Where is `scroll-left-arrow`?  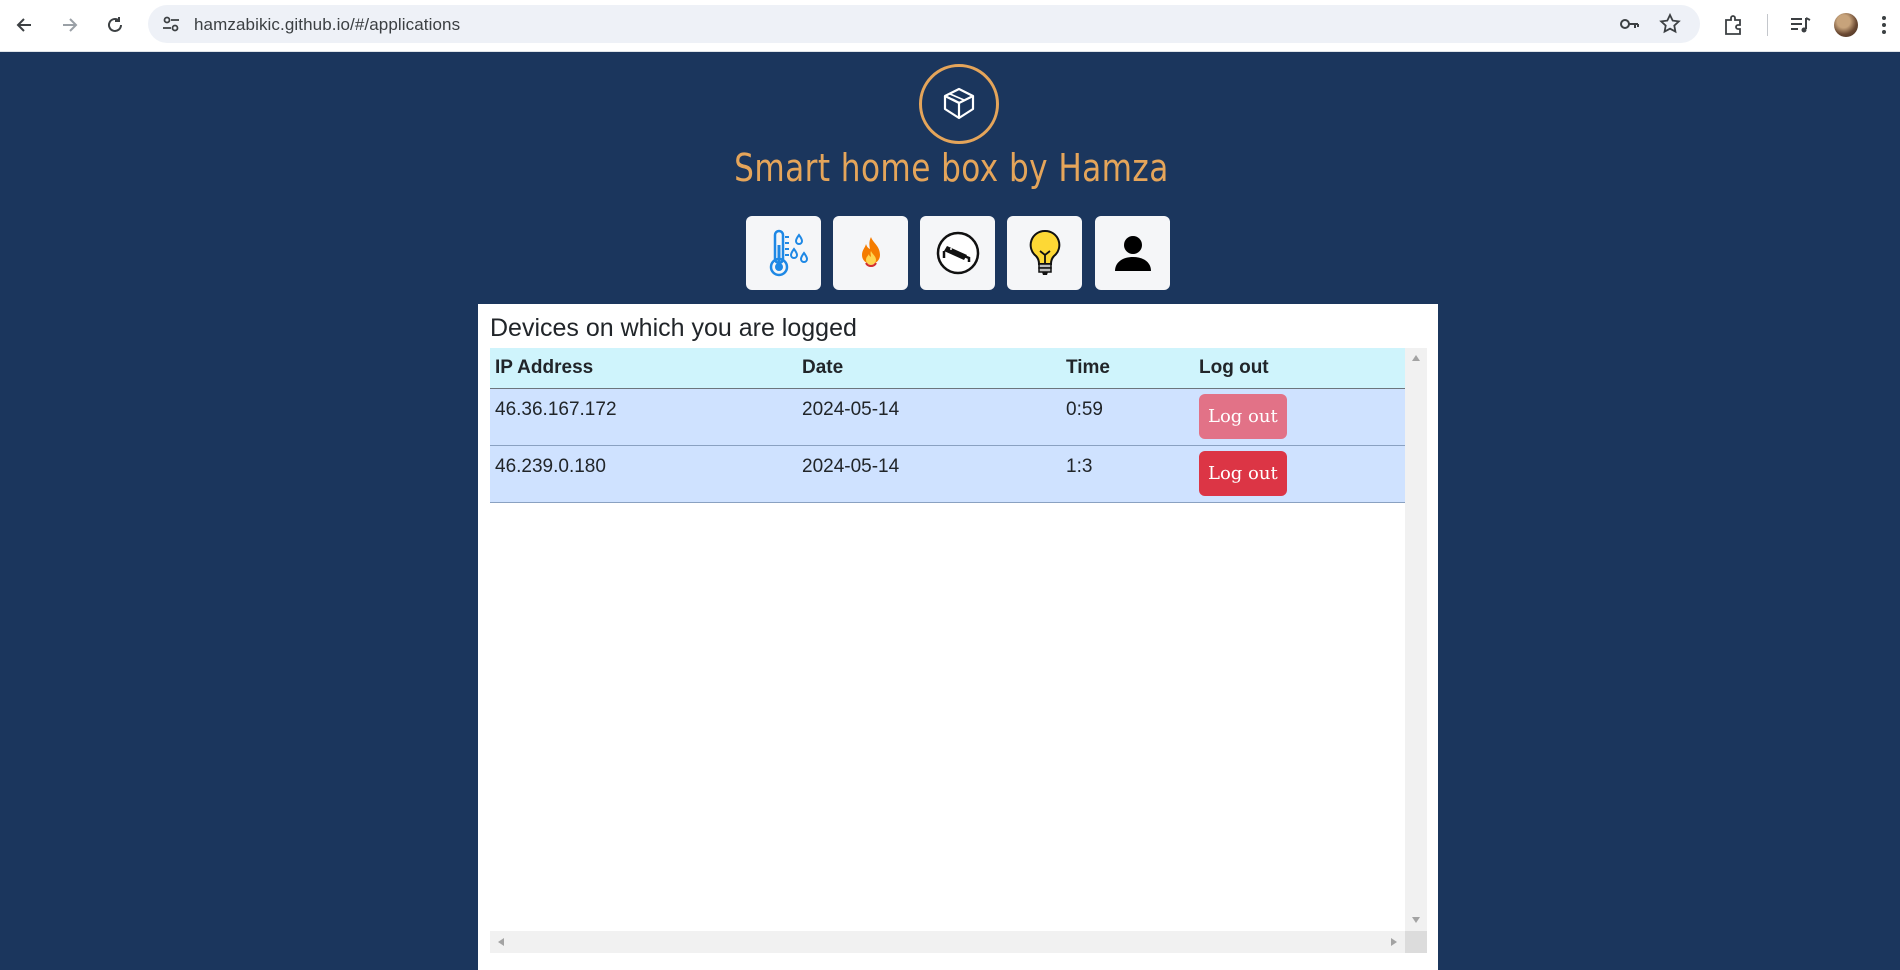
scroll-left-arrow is located at coordinates (501, 942).